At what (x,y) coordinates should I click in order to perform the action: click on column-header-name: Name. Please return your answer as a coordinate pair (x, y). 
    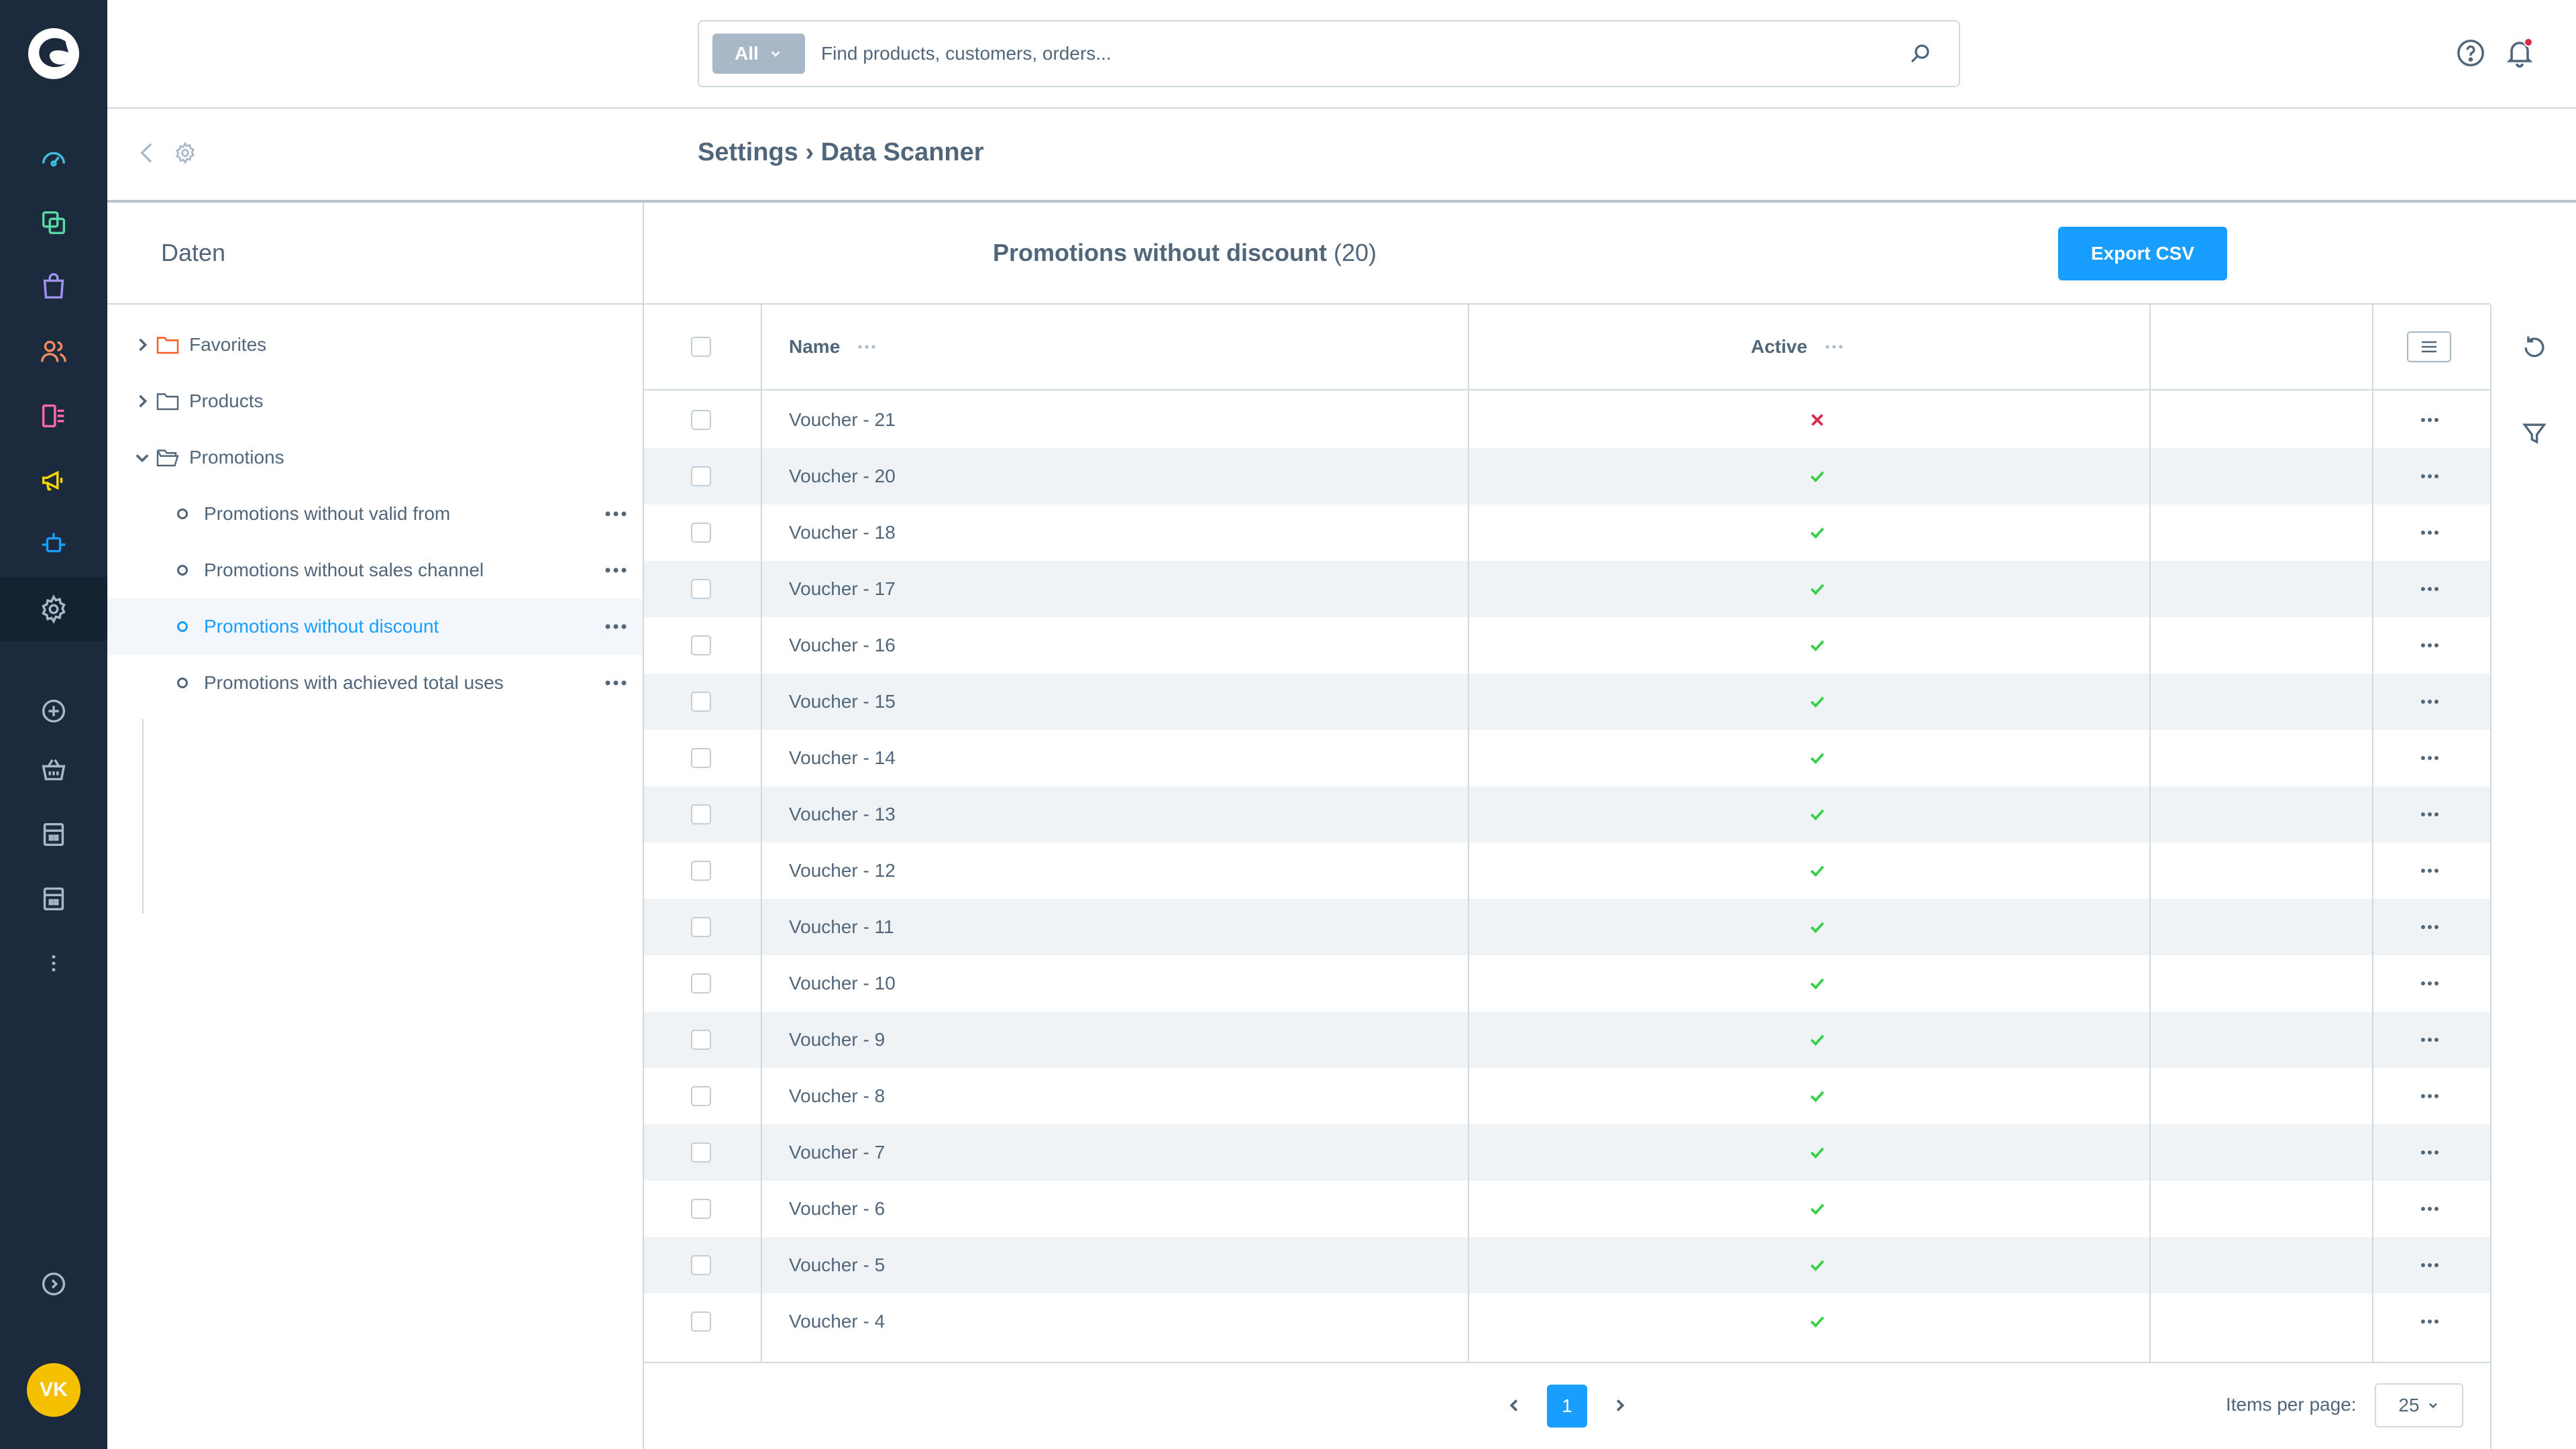
    Looking at the image, I should click on (834, 347).